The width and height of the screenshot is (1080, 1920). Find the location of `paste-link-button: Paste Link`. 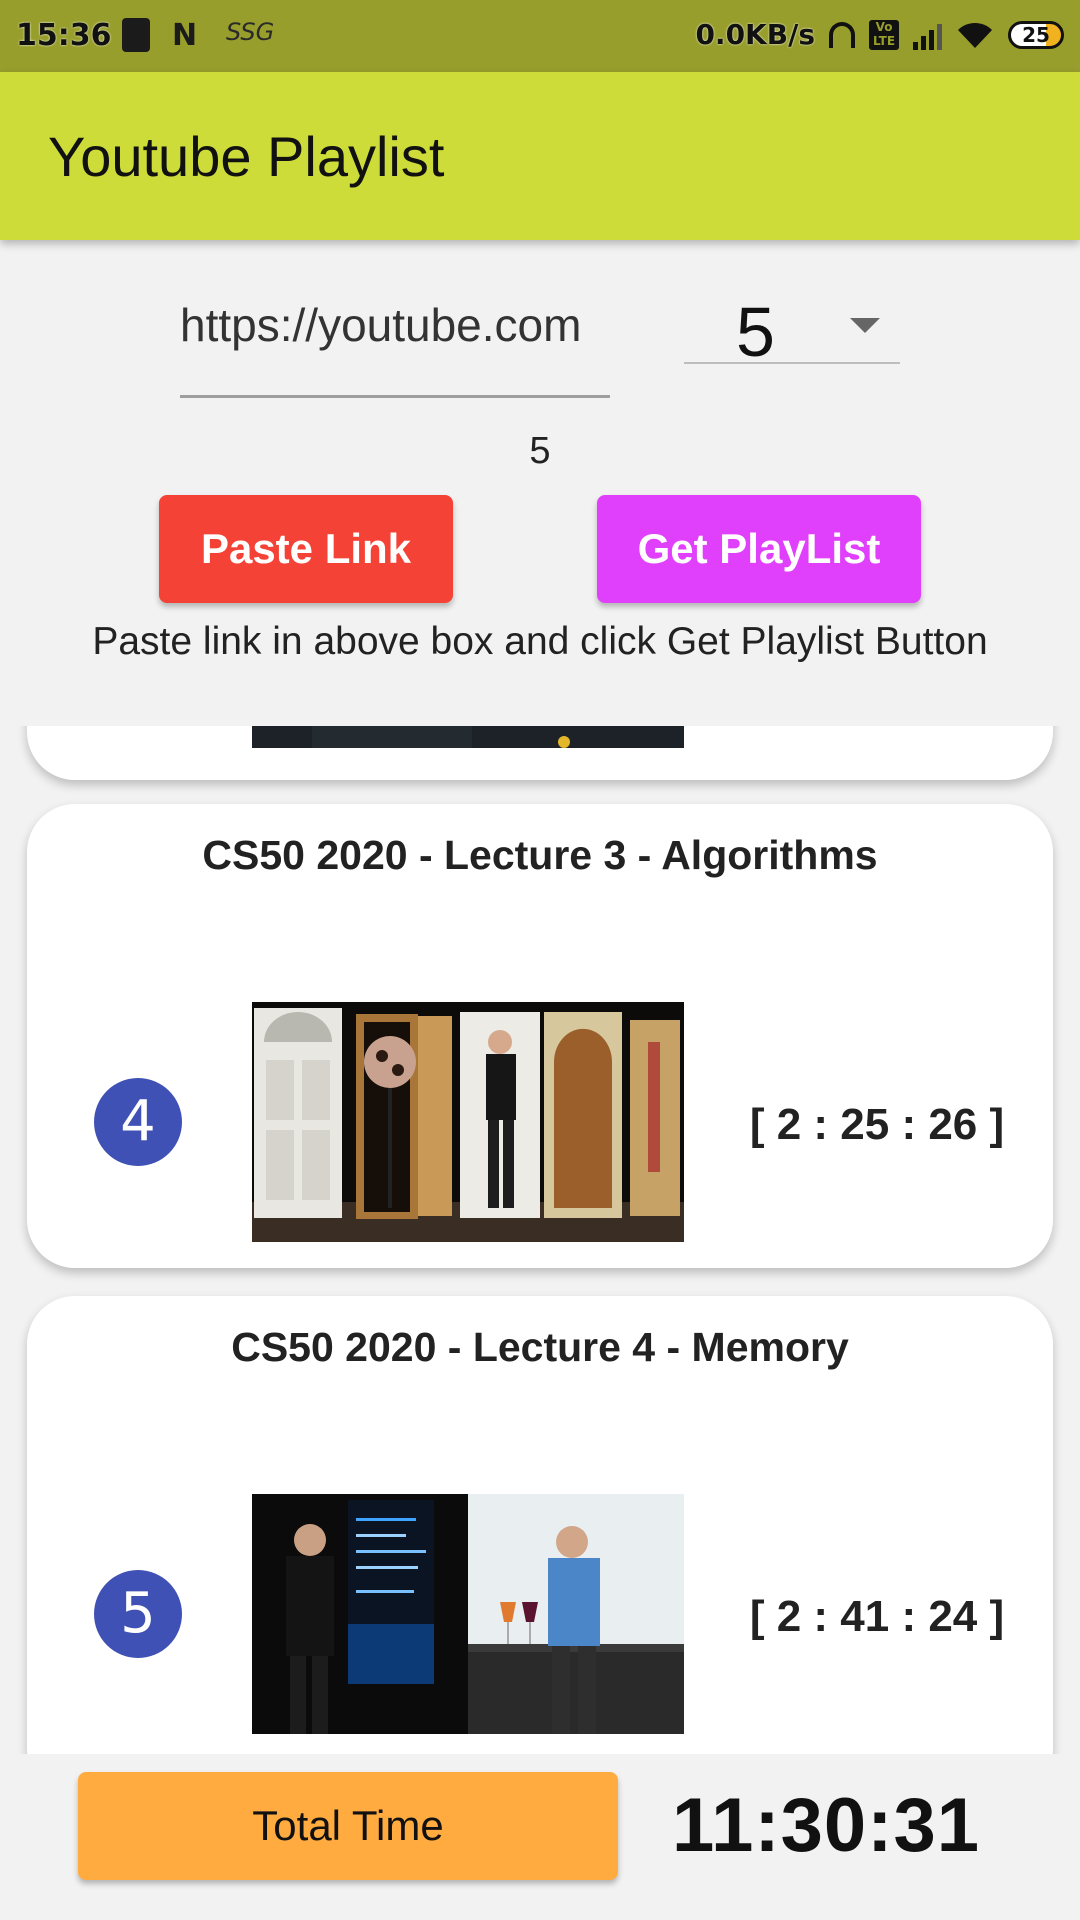

paste-link-button: Paste Link is located at coordinates (306, 549).